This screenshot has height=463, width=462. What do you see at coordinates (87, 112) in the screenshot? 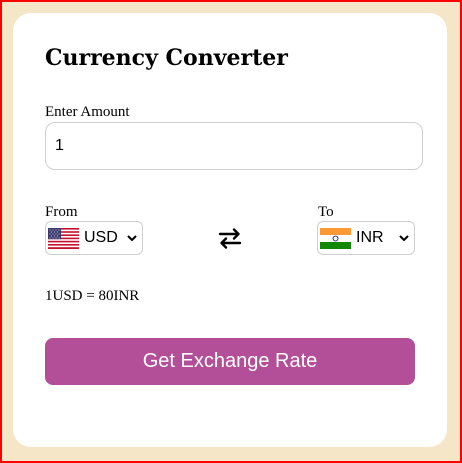
I see `amount-label: Enter Amount` at bounding box center [87, 112].